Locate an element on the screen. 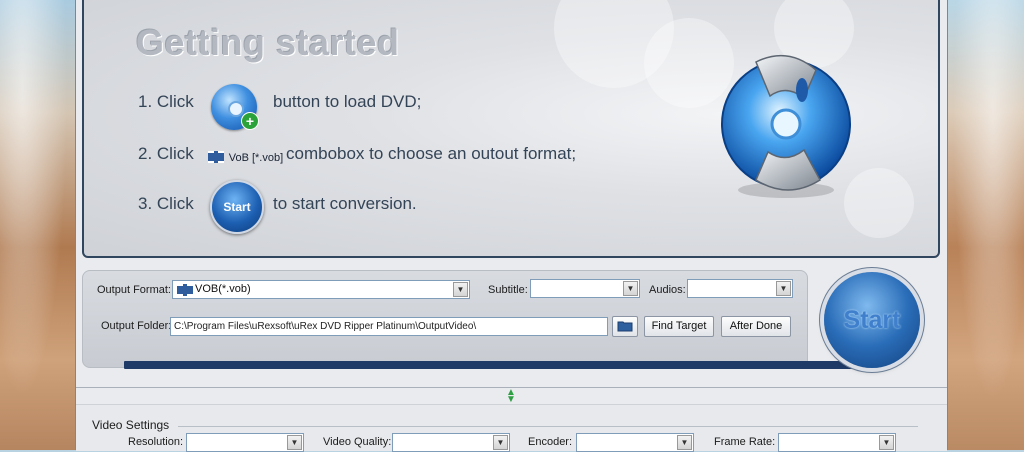 This screenshot has width=1024, height=452. browse-folder-button is located at coordinates (625, 326).